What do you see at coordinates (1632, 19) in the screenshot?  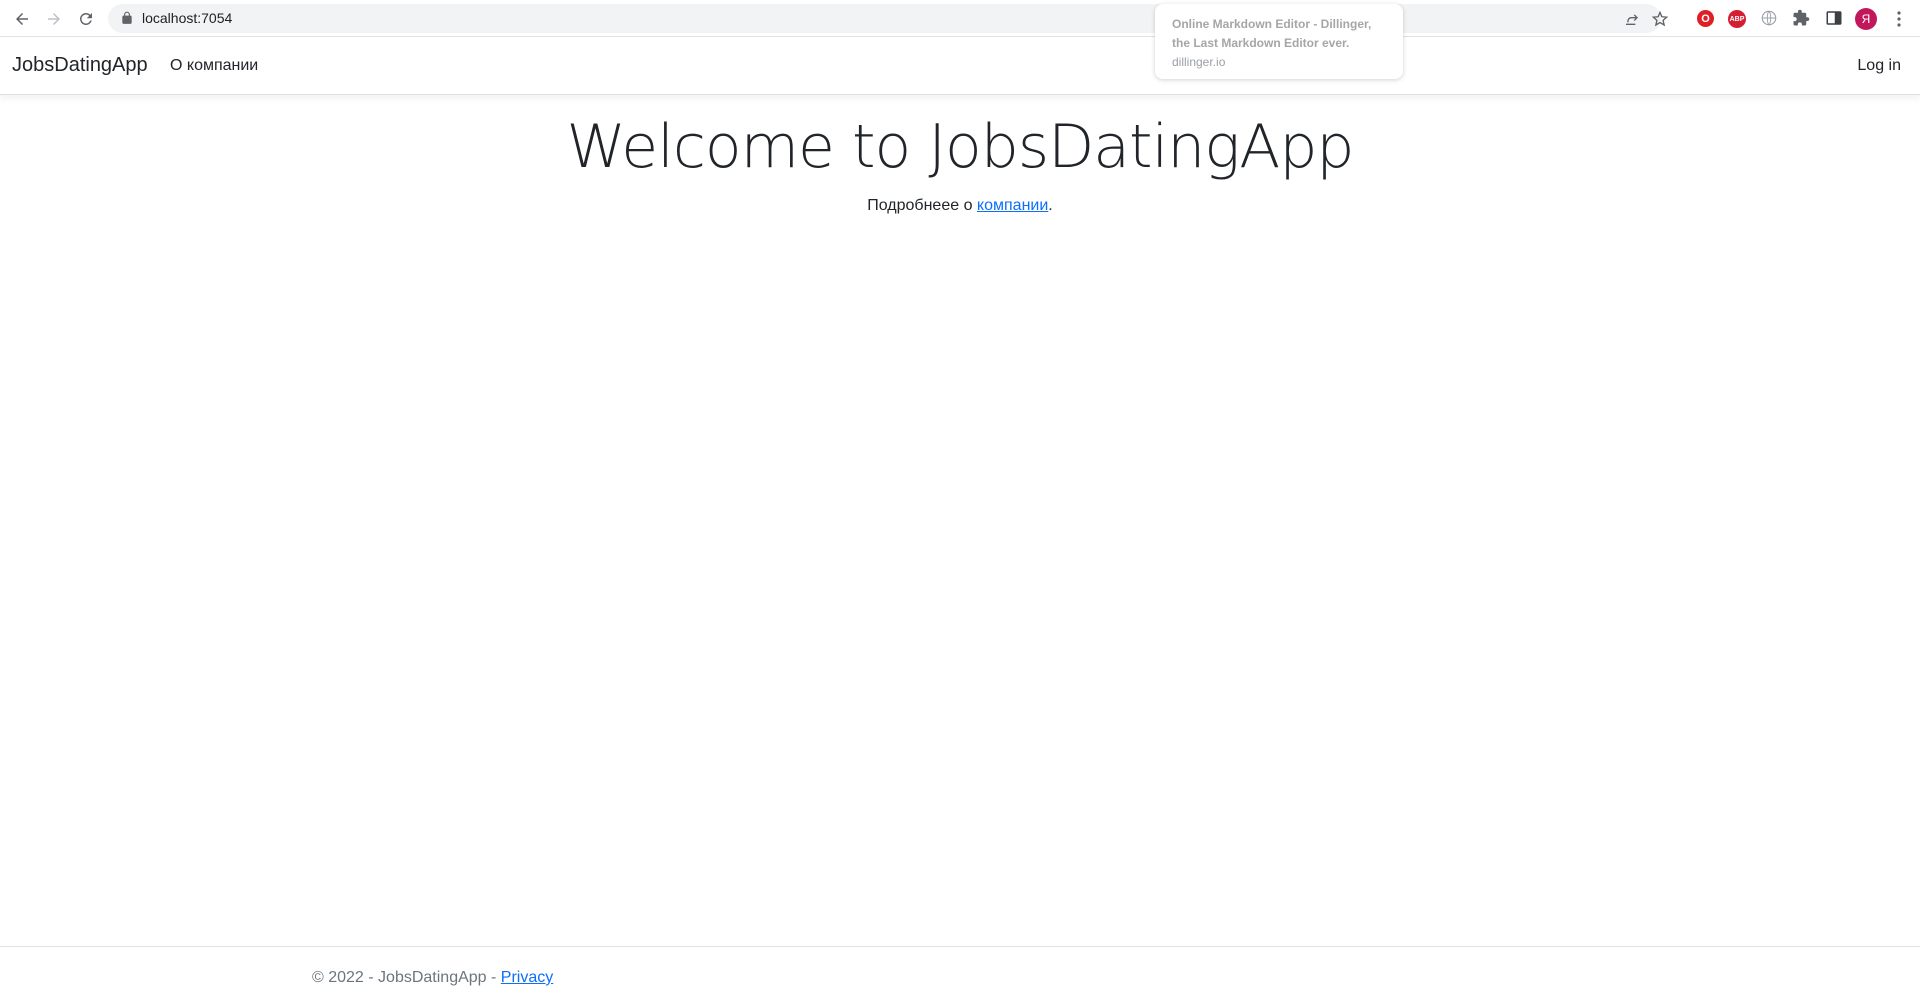 I see `share-icon` at bounding box center [1632, 19].